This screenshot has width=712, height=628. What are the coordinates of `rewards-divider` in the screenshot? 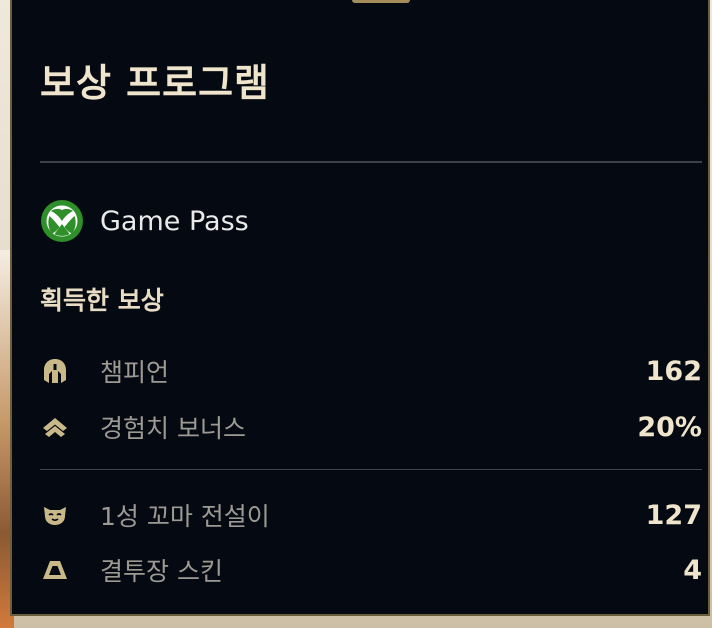 It's located at (371, 469).